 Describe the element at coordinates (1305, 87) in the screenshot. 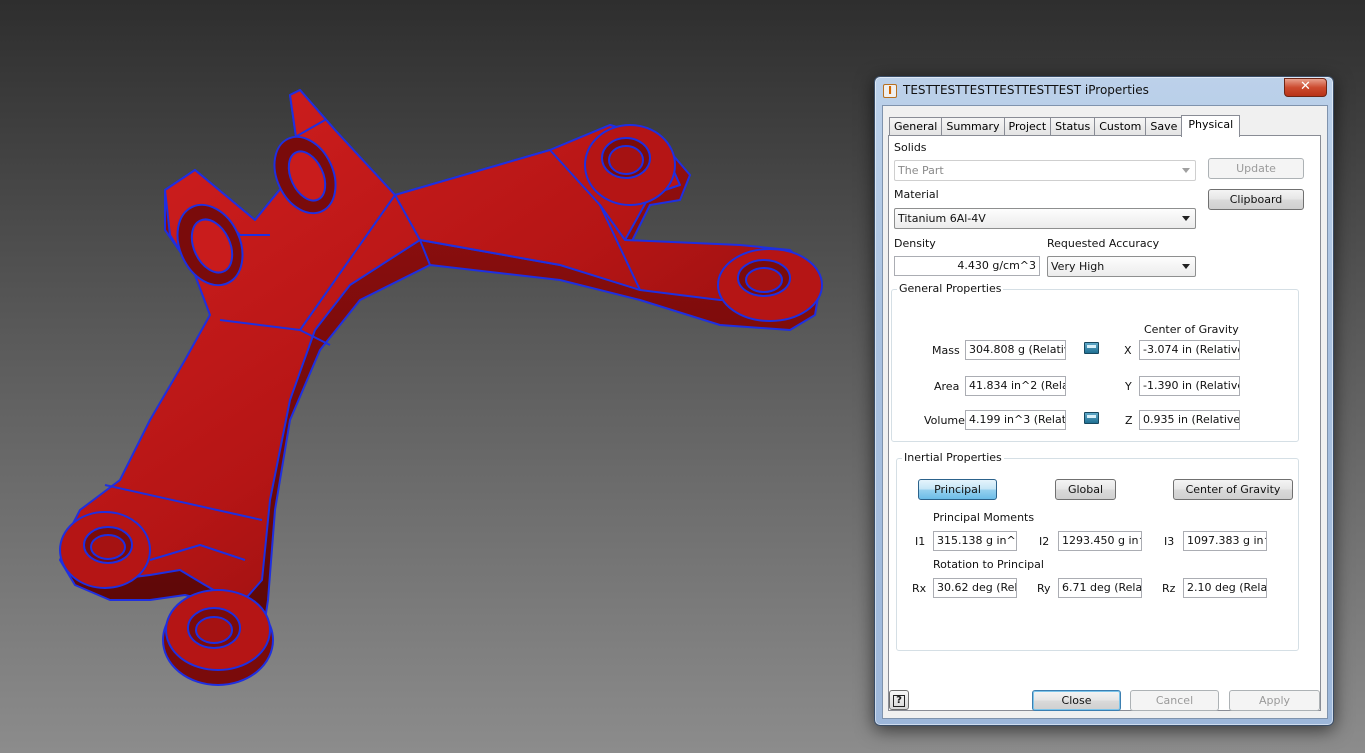

I see `close-icon: ✕` at that location.